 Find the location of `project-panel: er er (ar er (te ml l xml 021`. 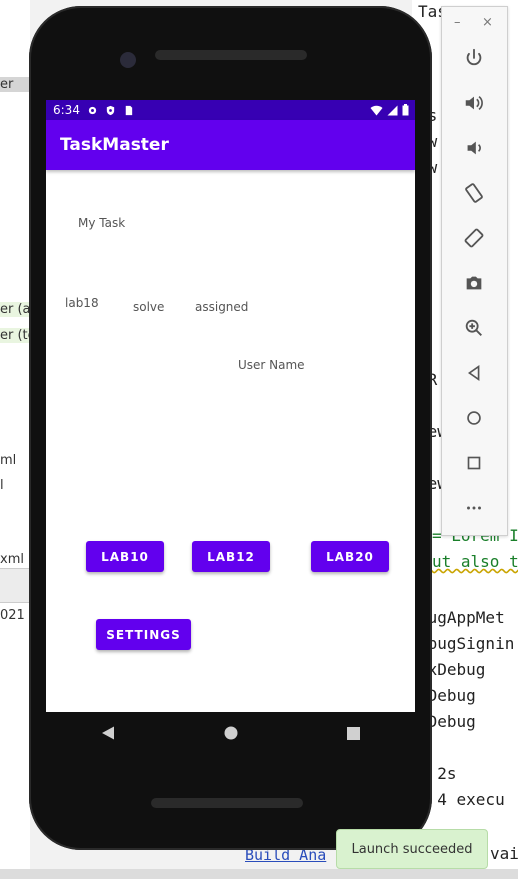

project-panel: er er (ar er (te ml l xml 021 is located at coordinates (18, 439).